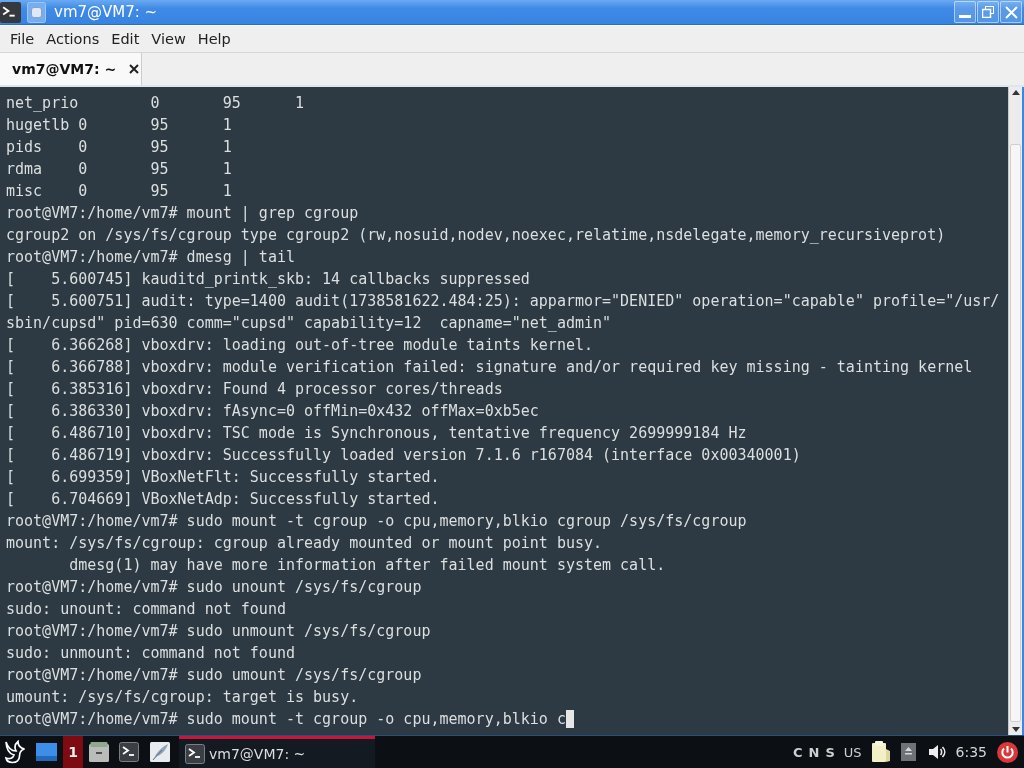 This screenshot has width=1024, height=768. I want to click on terminal-line: [ 5.600745] kauditd_printk_skb: 14 callbacks suppressed, so click(268, 279).